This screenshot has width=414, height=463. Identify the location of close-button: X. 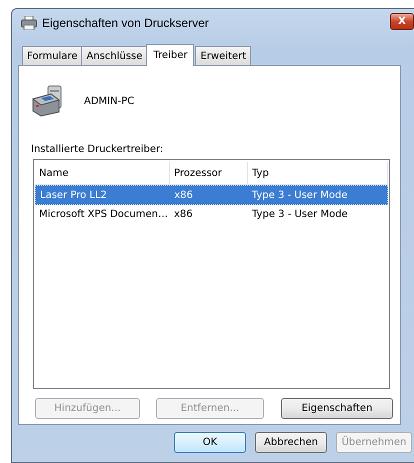
(402, 21).